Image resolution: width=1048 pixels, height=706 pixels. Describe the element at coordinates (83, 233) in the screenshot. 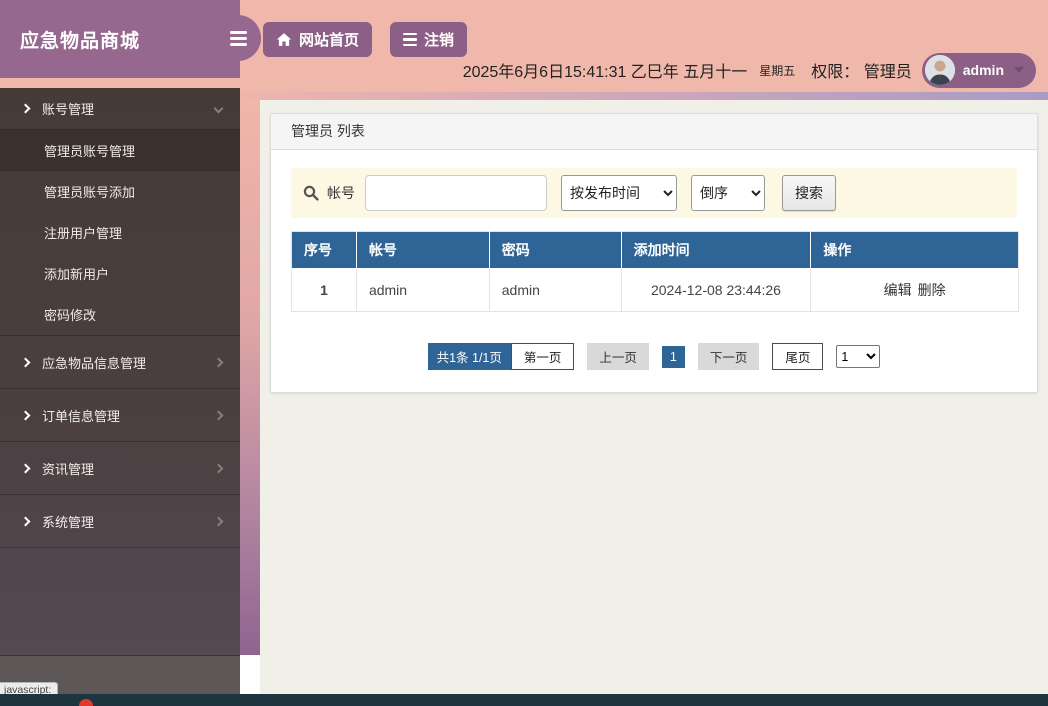

I see `subitem-label: 注册用户管理` at that location.